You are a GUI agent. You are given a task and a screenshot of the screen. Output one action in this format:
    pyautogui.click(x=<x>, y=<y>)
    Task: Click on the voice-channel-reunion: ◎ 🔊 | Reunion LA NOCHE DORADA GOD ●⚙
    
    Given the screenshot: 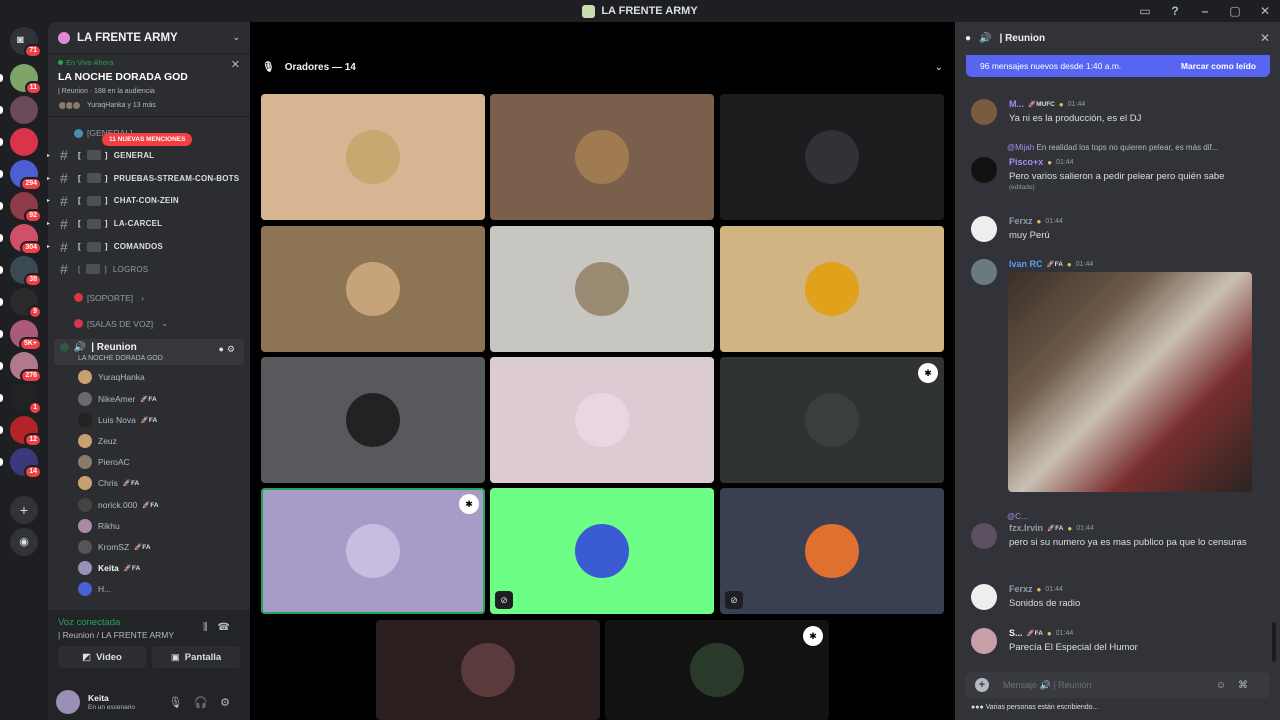 What is the action you would take?
    pyautogui.click(x=149, y=351)
    